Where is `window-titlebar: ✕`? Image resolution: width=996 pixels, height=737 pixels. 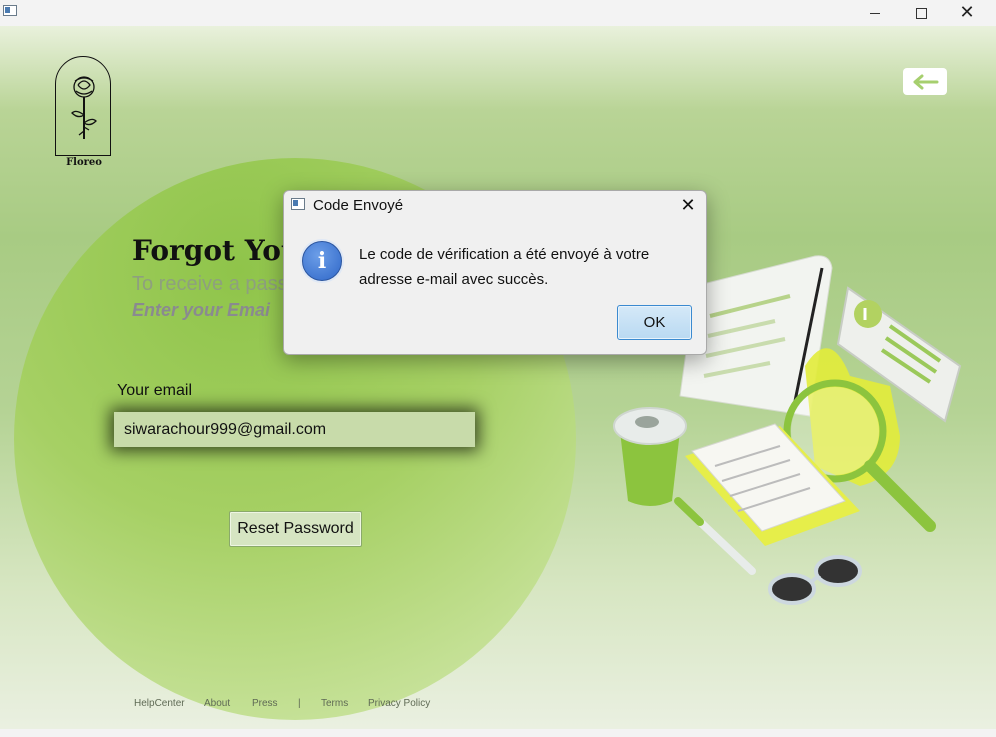 window-titlebar: ✕ is located at coordinates (498, 13).